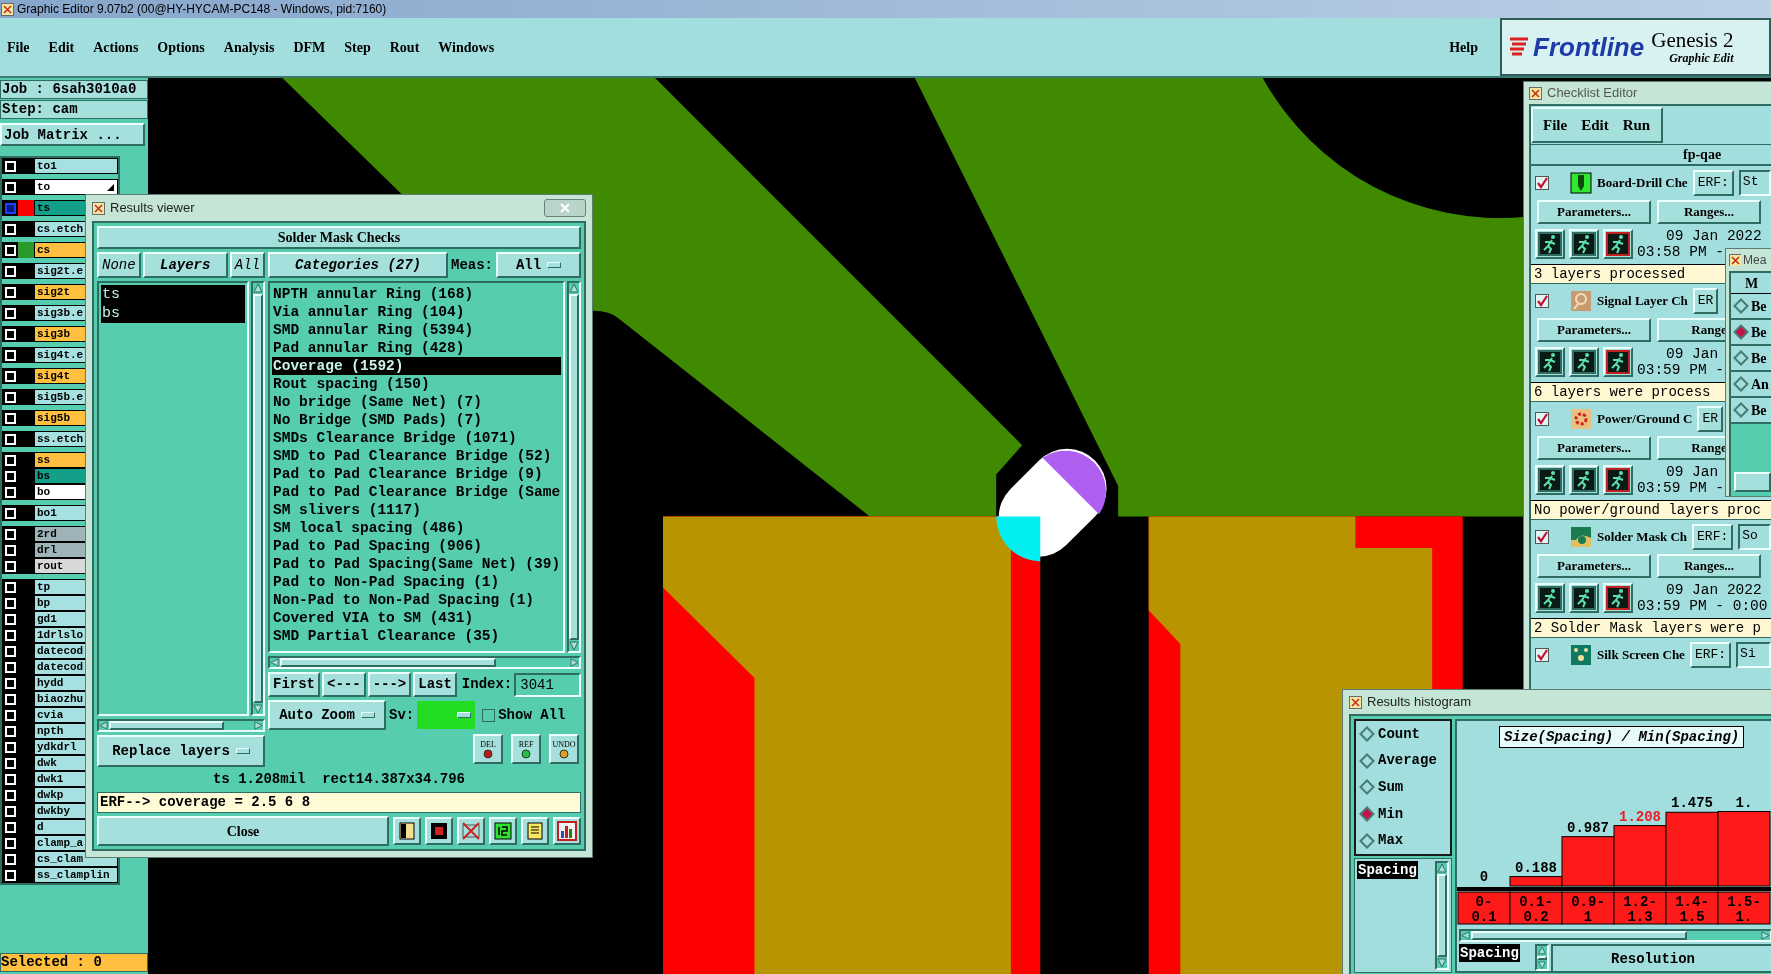 Image resolution: width=1771 pixels, height=974 pixels. Describe the element at coordinates (357, 47) in the screenshot. I see `menu-item: Step` at that location.